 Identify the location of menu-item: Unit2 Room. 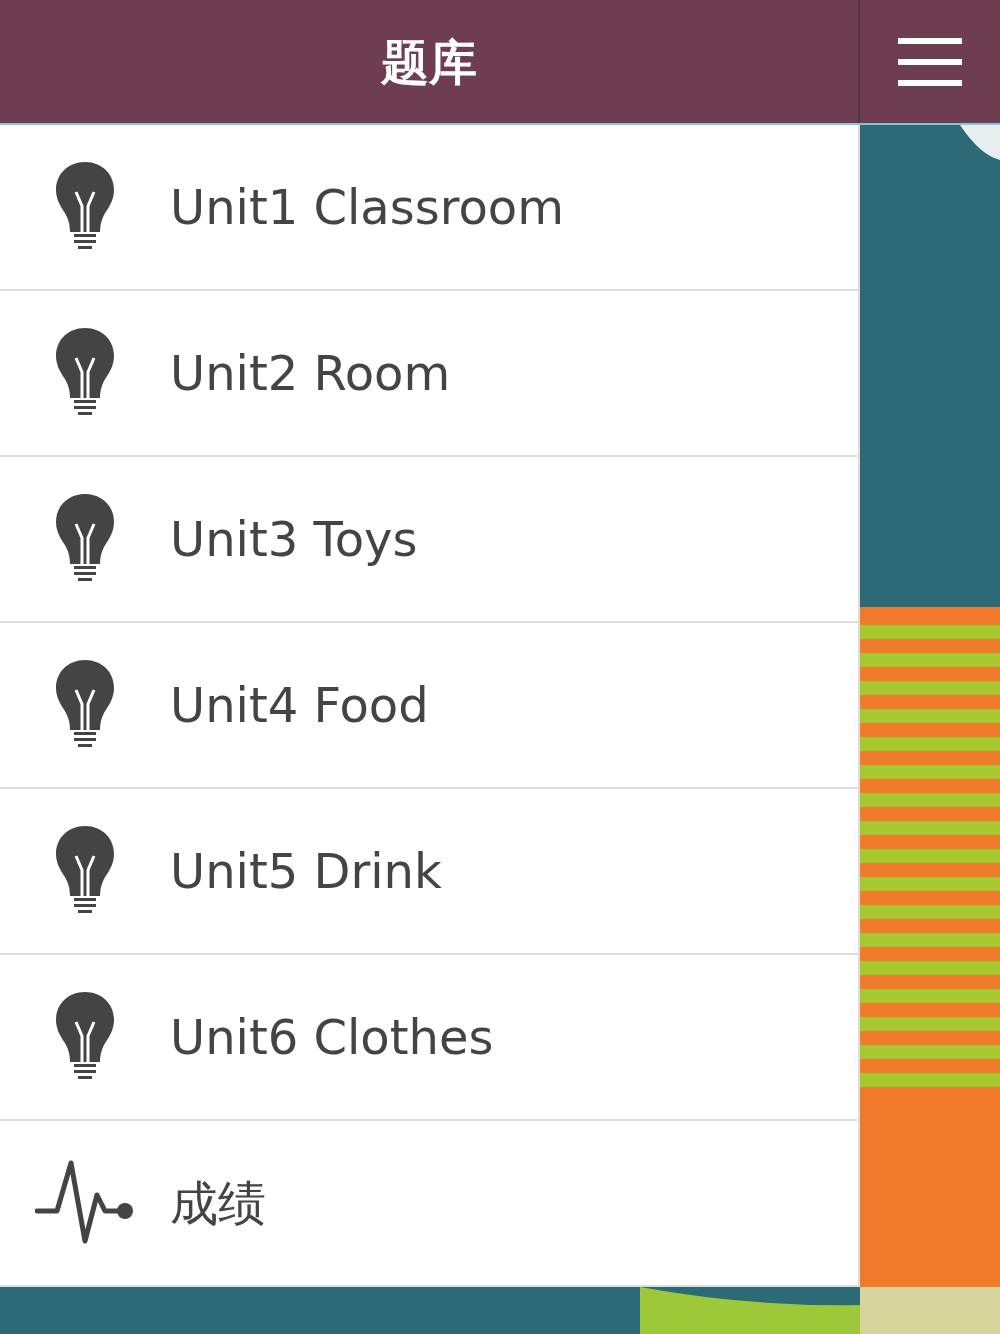
(429, 374).